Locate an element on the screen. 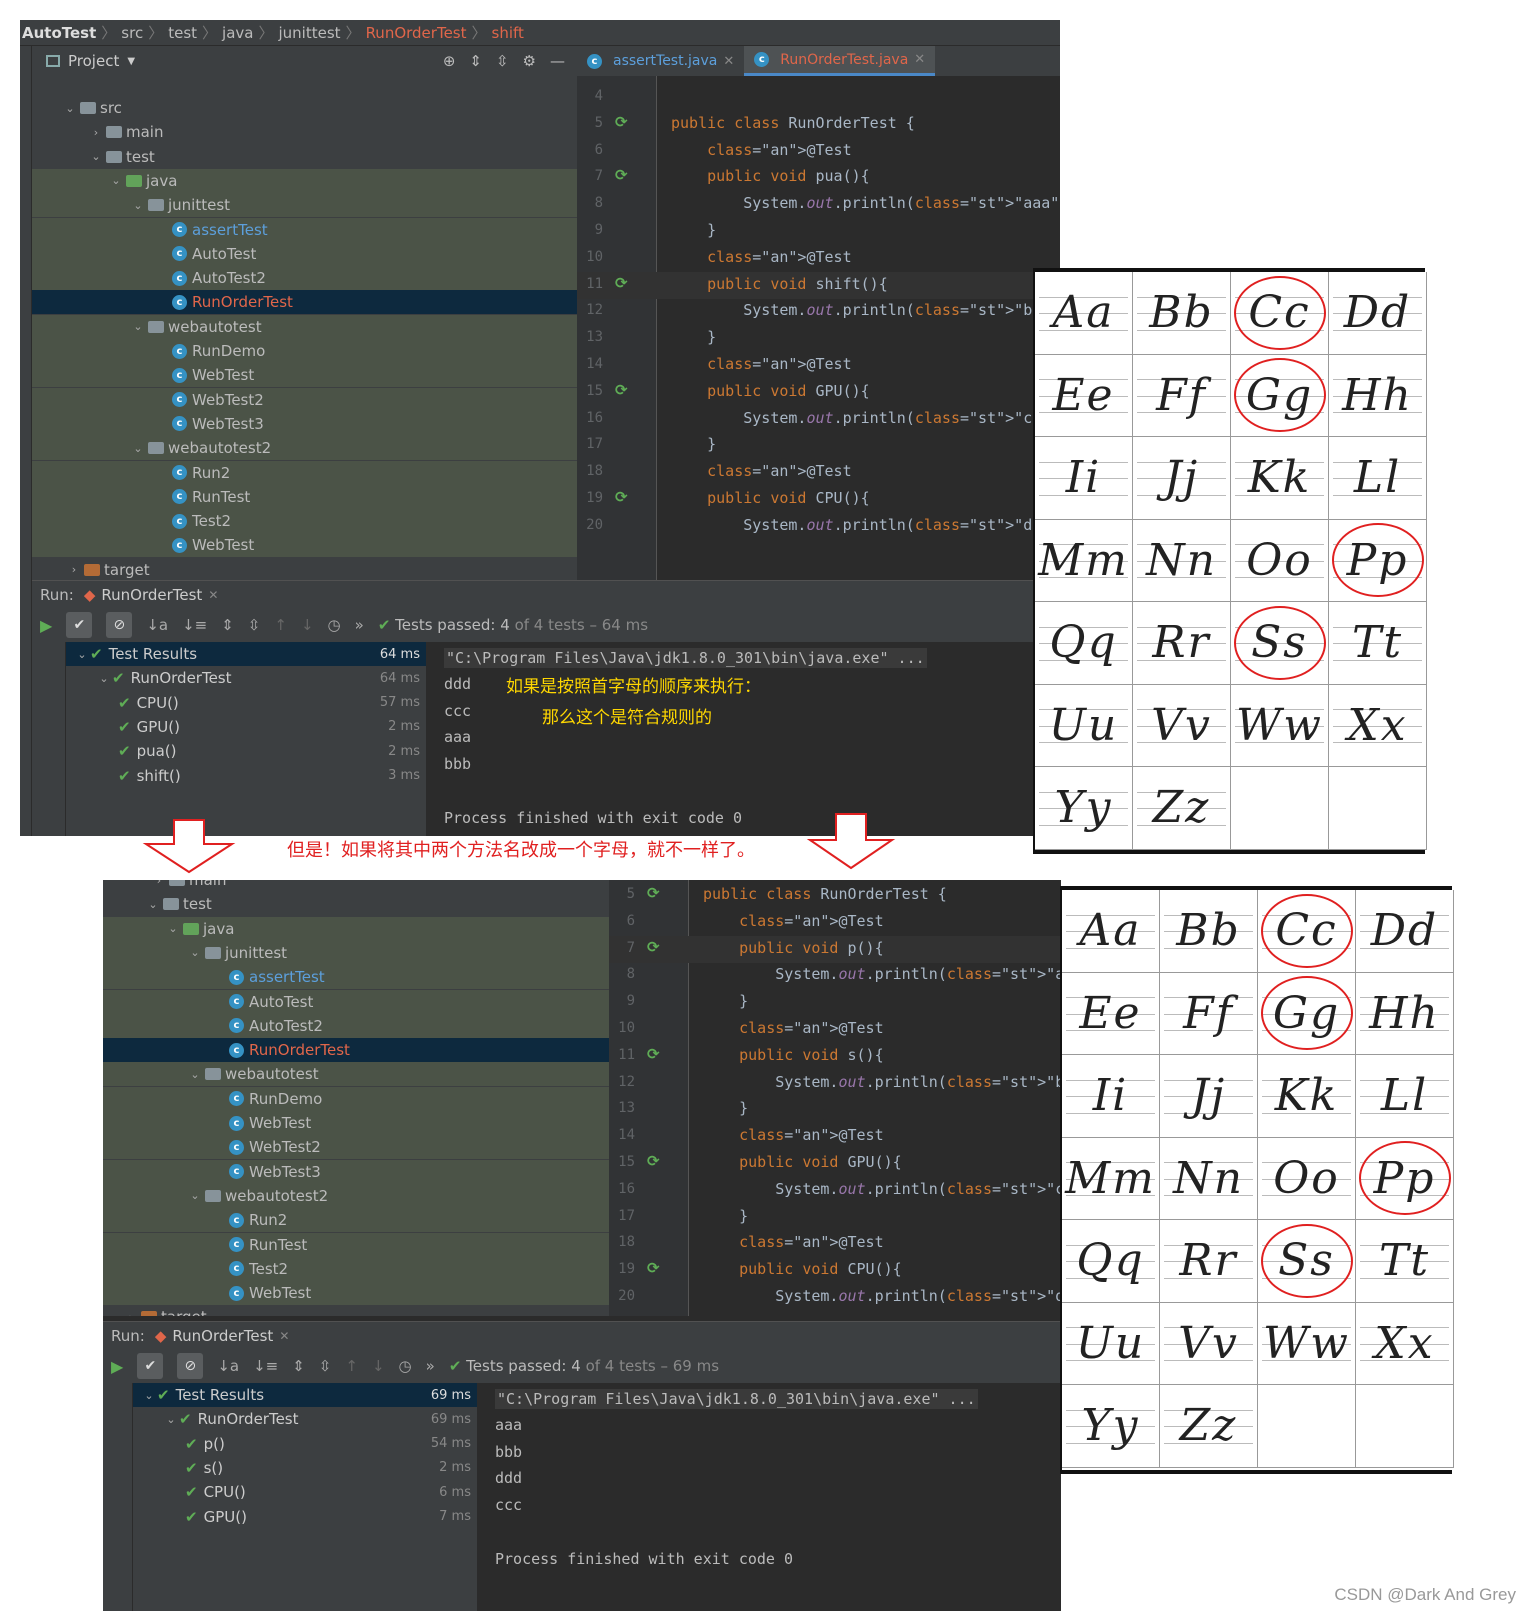 The width and height of the screenshot is (1538, 1611). project-label: Project is located at coordinates (93, 61).